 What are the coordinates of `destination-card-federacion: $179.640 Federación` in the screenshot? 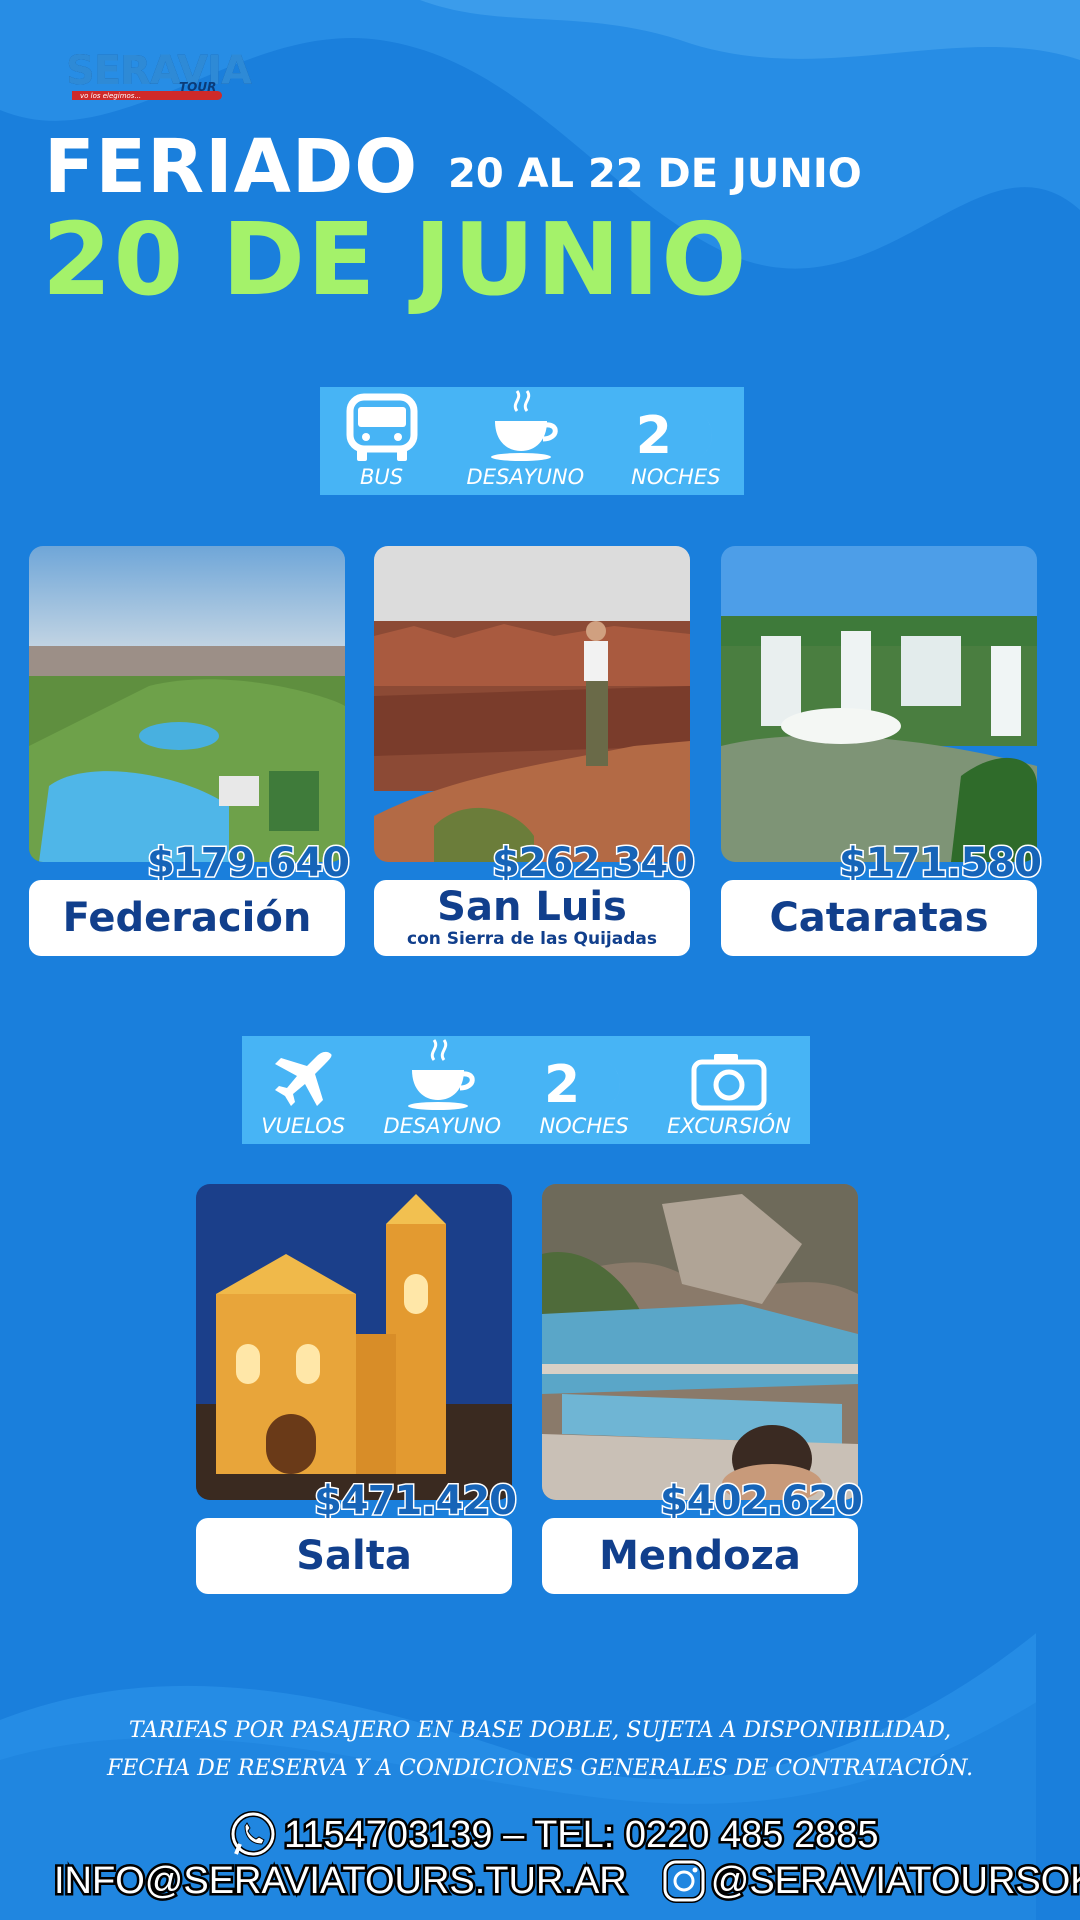 It's located at (190, 751).